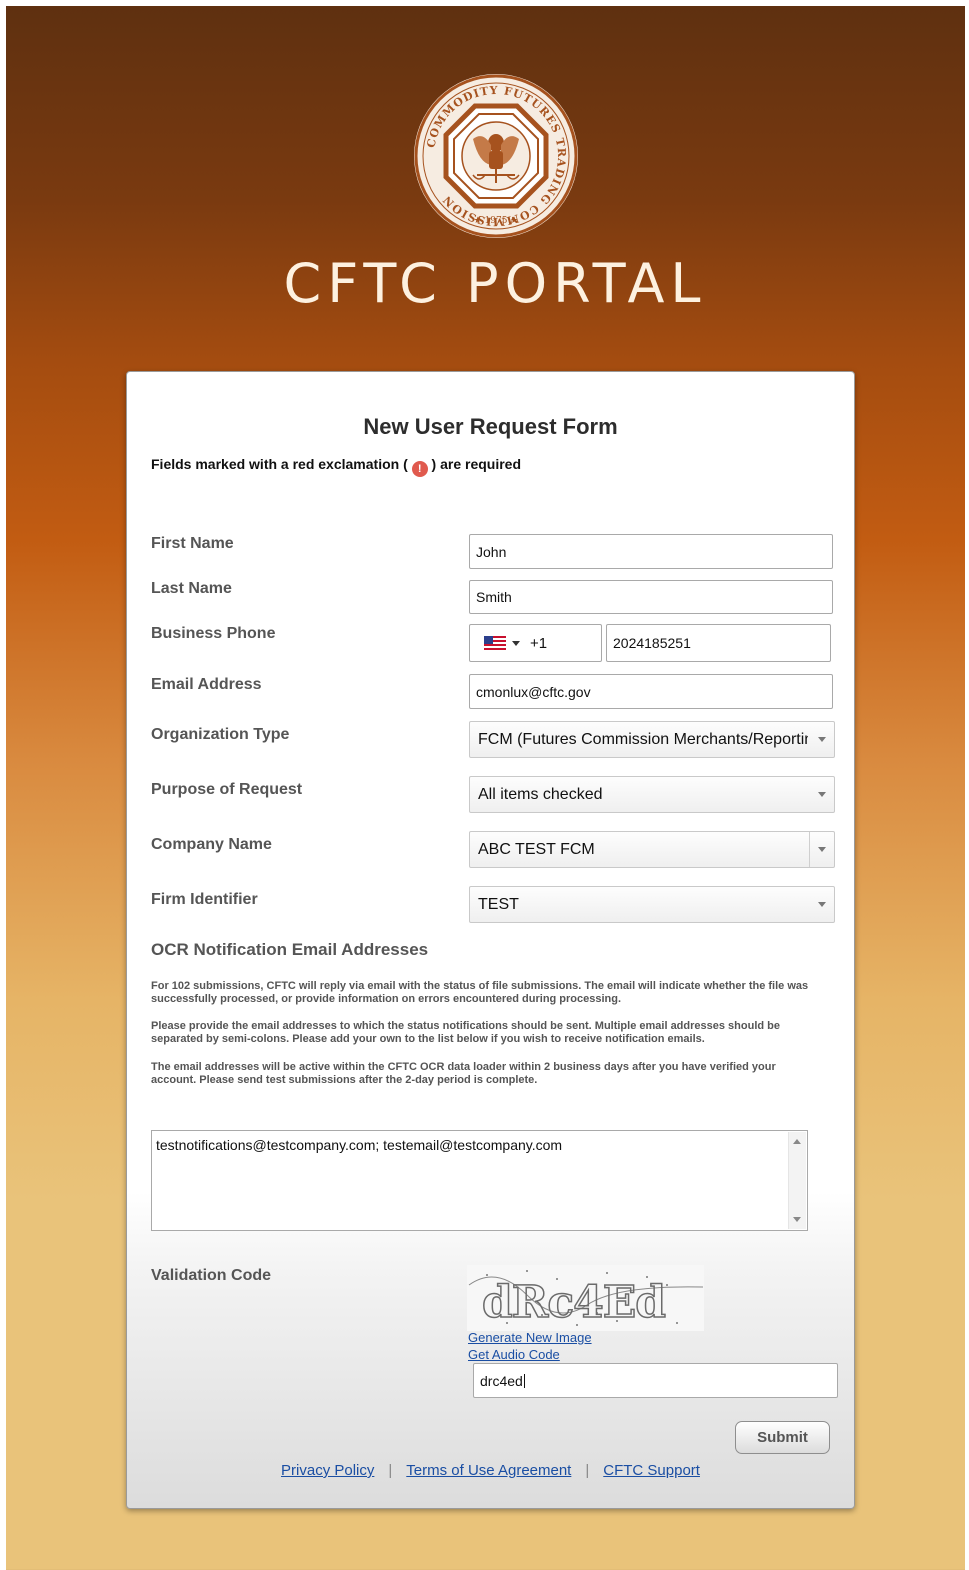 This screenshot has height=1570, width=969. What do you see at coordinates (227, 789) in the screenshot?
I see `purpose-label: Purpose of Request` at bounding box center [227, 789].